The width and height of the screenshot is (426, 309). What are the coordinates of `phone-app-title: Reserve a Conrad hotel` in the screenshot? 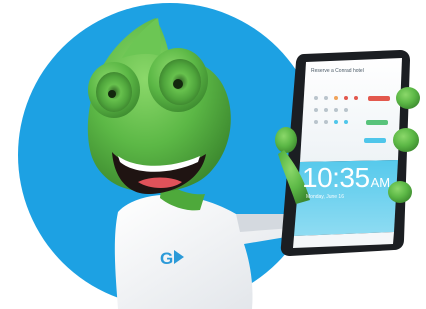 It's located at (337, 71).